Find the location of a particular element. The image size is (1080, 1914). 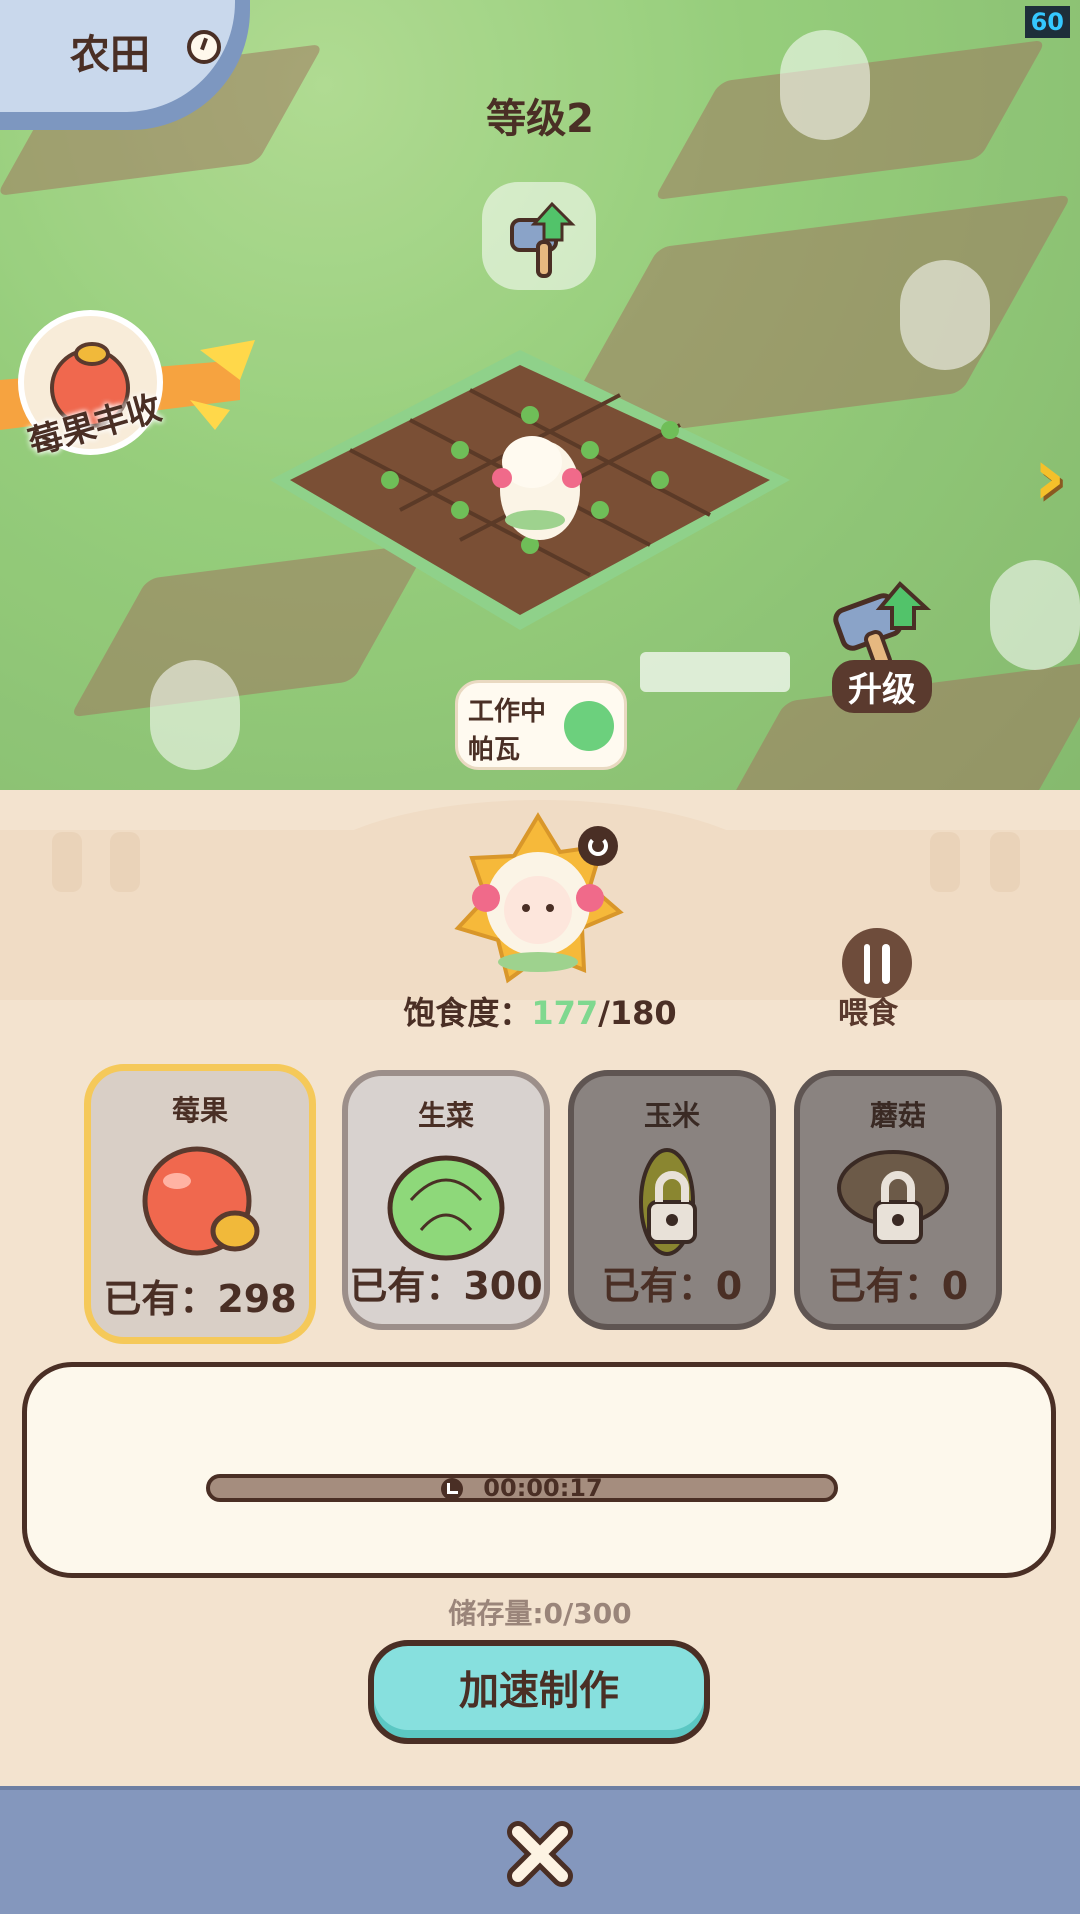

upgrade-label: 升级 is located at coordinates (882, 686).